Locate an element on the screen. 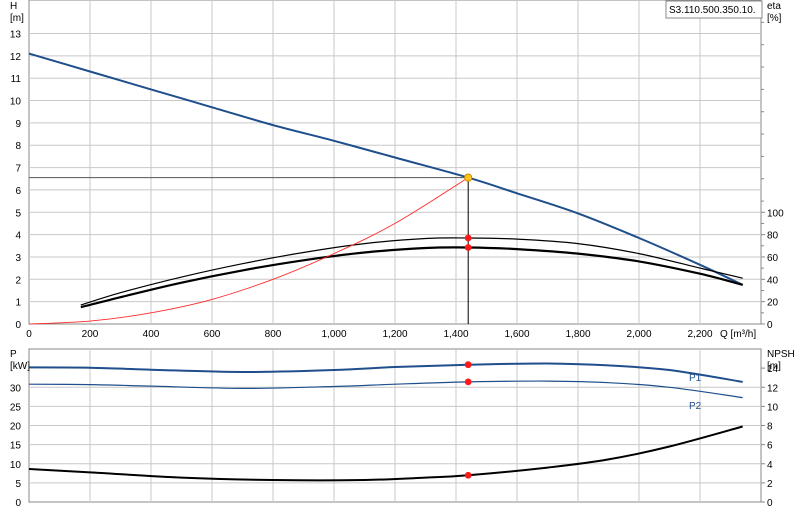 Image resolution: width=800 pixels, height=525 pixels. h-tick-label: 6 is located at coordinates (18, 191).